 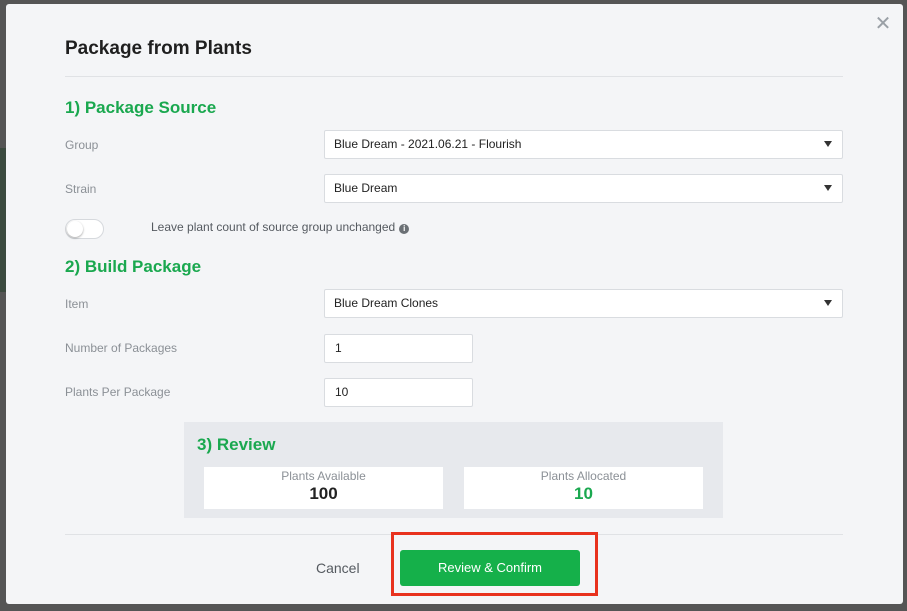 What do you see at coordinates (82, 145) in the screenshot?
I see `group-label: Group` at bounding box center [82, 145].